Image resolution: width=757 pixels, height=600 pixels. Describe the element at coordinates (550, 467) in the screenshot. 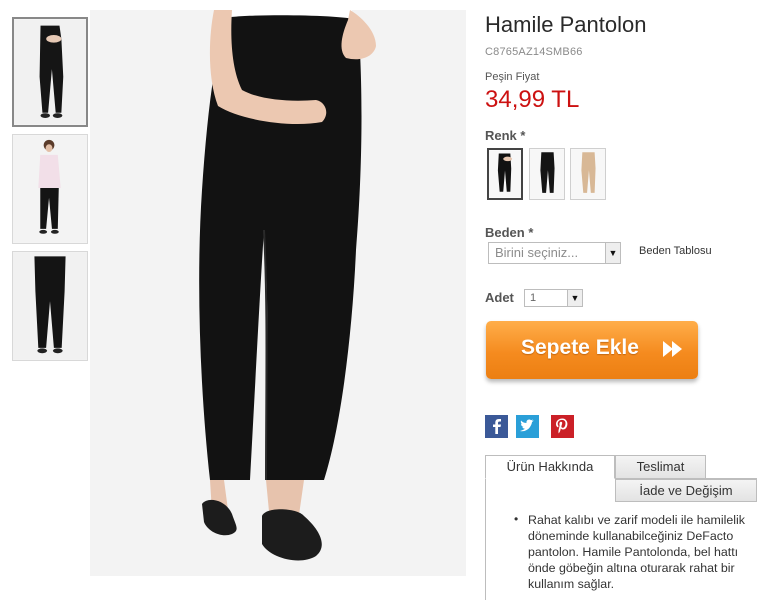

I see `tab-product-info: Ürün Hakkında` at that location.